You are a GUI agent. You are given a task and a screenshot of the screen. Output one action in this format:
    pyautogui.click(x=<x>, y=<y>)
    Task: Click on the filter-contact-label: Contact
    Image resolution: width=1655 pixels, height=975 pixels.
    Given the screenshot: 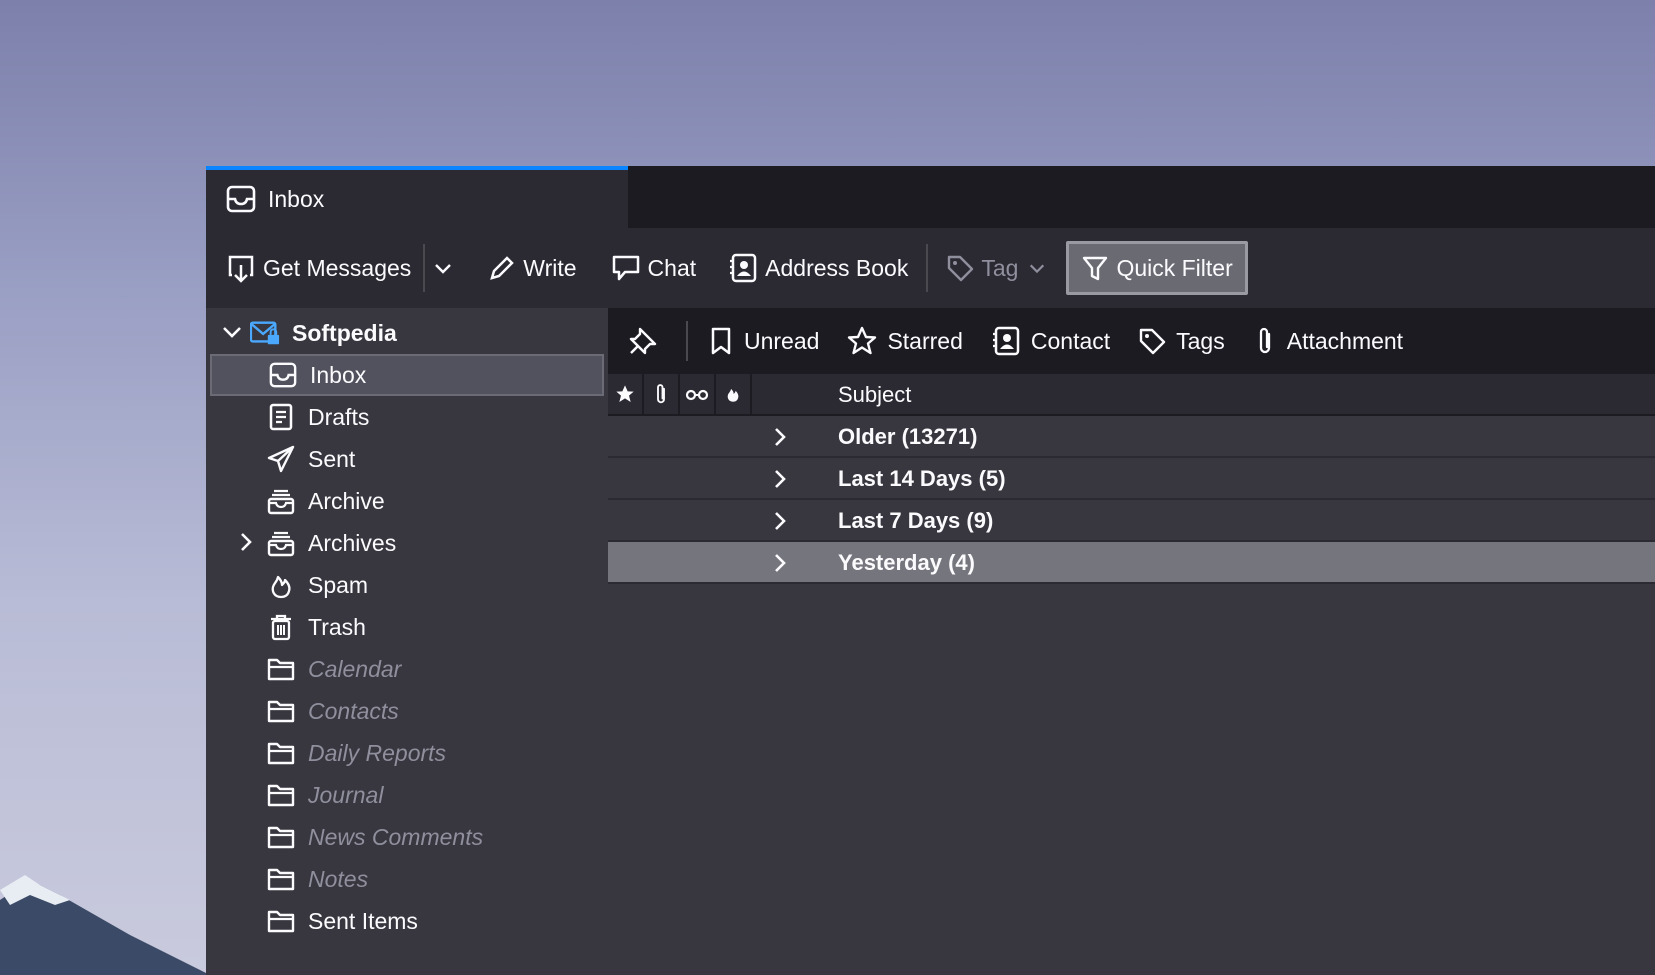 What is the action you would take?
    pyautogui.click(x=1070, y=340)
    